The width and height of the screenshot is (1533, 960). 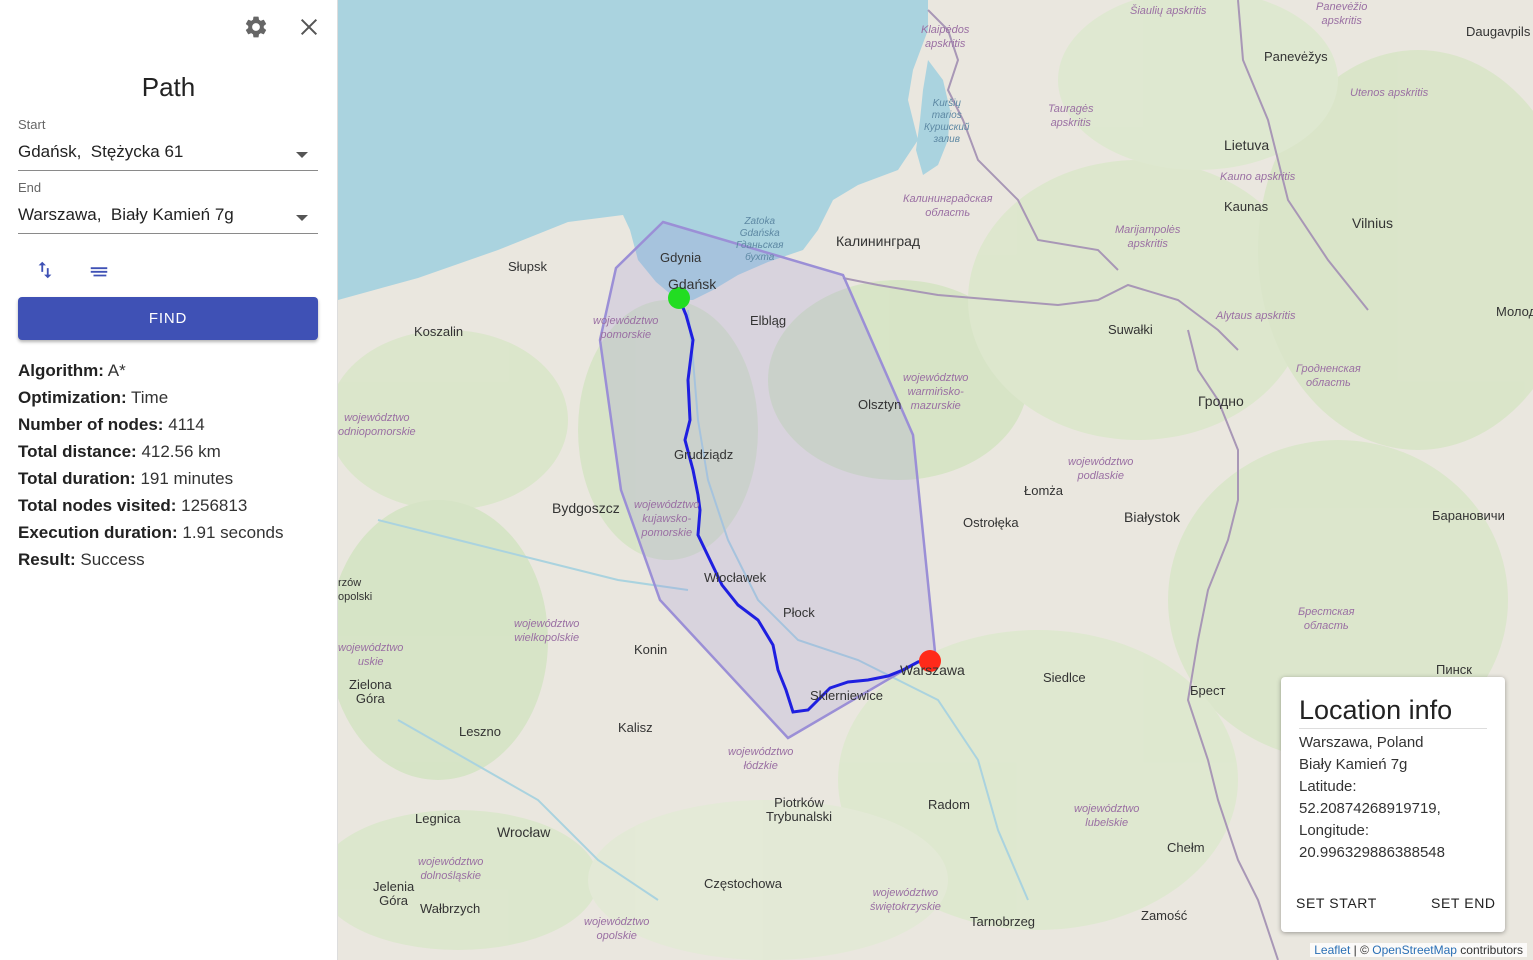 I want to click on location-info-line: Latitude:, so click(x=1328, y=786).